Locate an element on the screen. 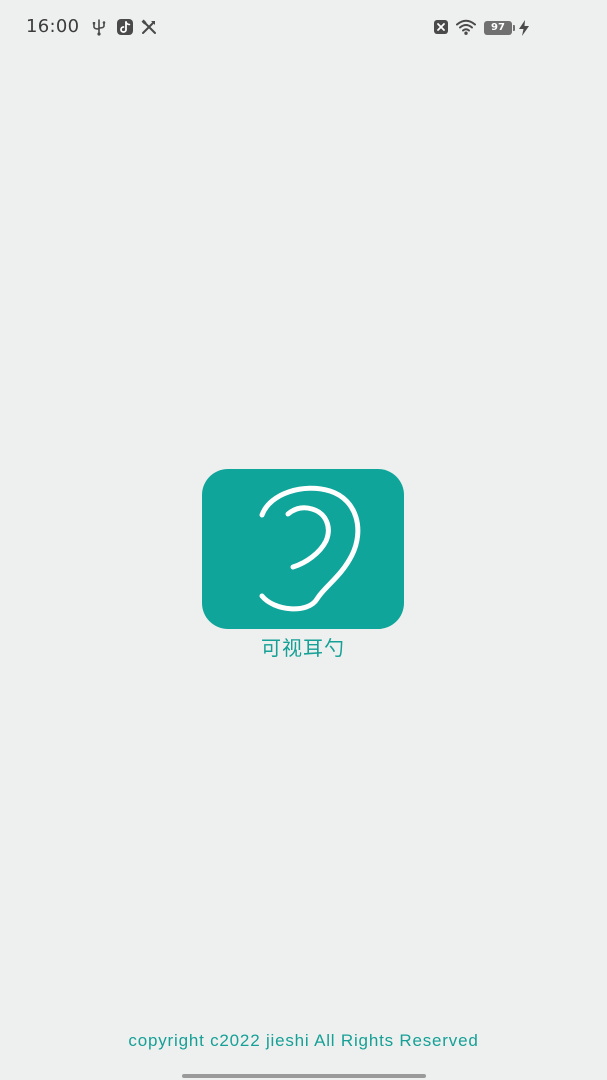 The image size is (607, 1080). battery-icon: 97 is located at coordinates (499, 28).